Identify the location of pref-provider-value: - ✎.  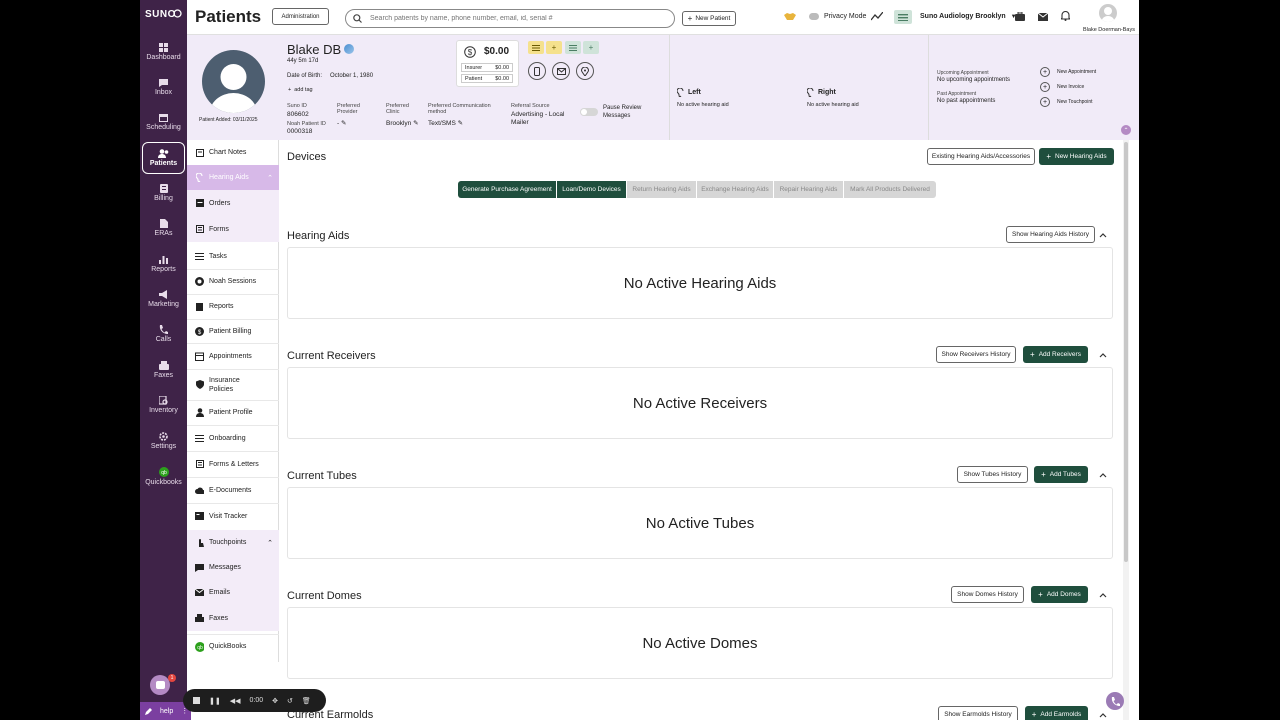
(341, 123).